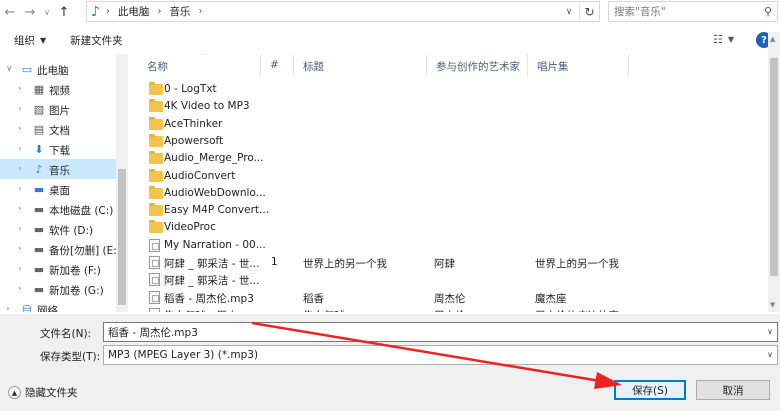 The width and height of the screenshot is (780, 411). I want to click on column-header-album: 唱片集, so click(553, 66).